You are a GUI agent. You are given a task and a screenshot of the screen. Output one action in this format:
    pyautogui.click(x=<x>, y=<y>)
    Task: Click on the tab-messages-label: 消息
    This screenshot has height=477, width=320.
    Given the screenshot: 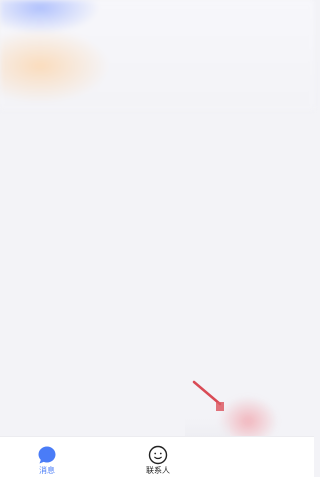 What is the action you would take?
    pyautogui.click(x=47, y=470)
    